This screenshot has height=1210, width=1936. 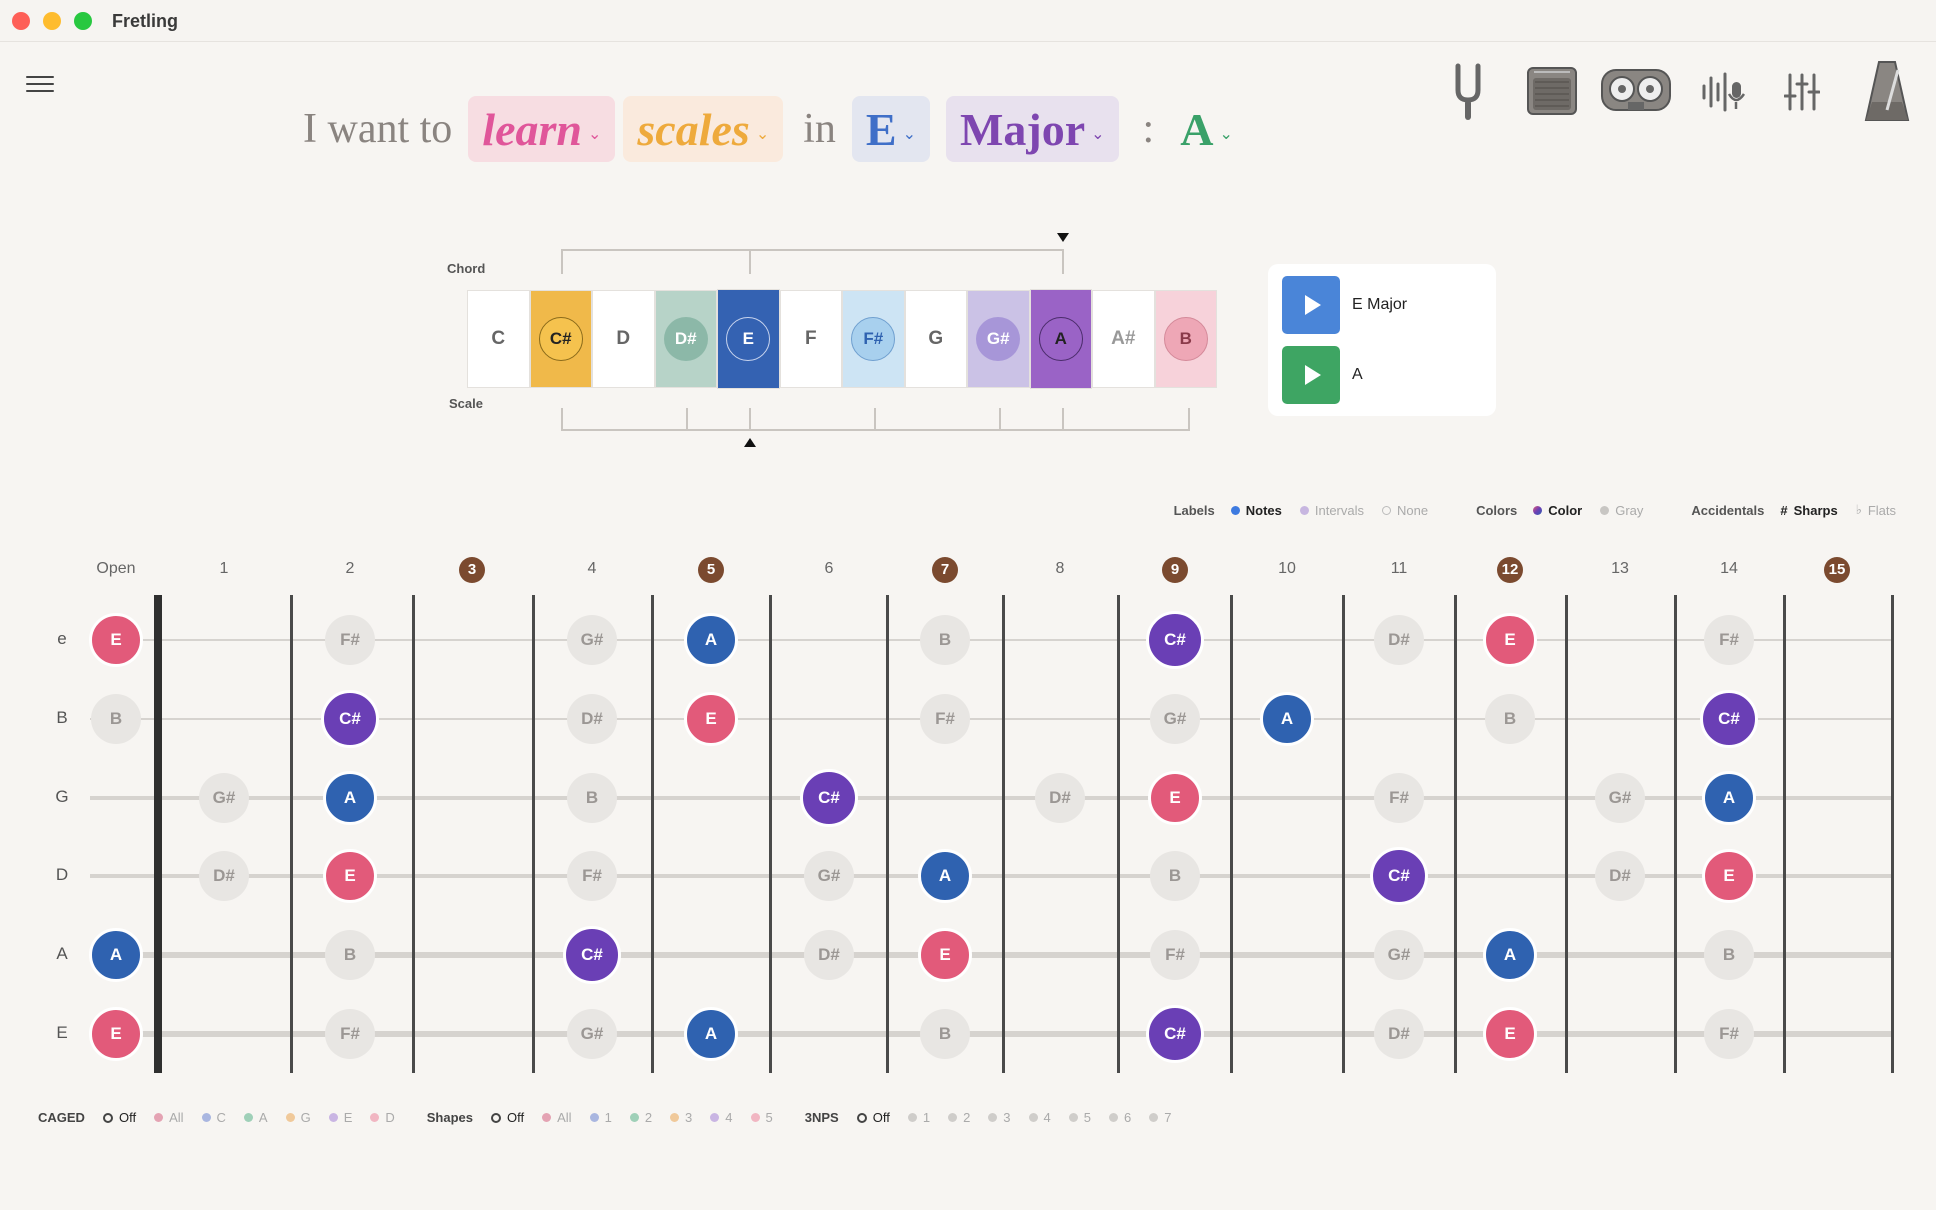 I want to click on accidentals-flats-option: ♭ Flats, so click(x=1876, y=510).